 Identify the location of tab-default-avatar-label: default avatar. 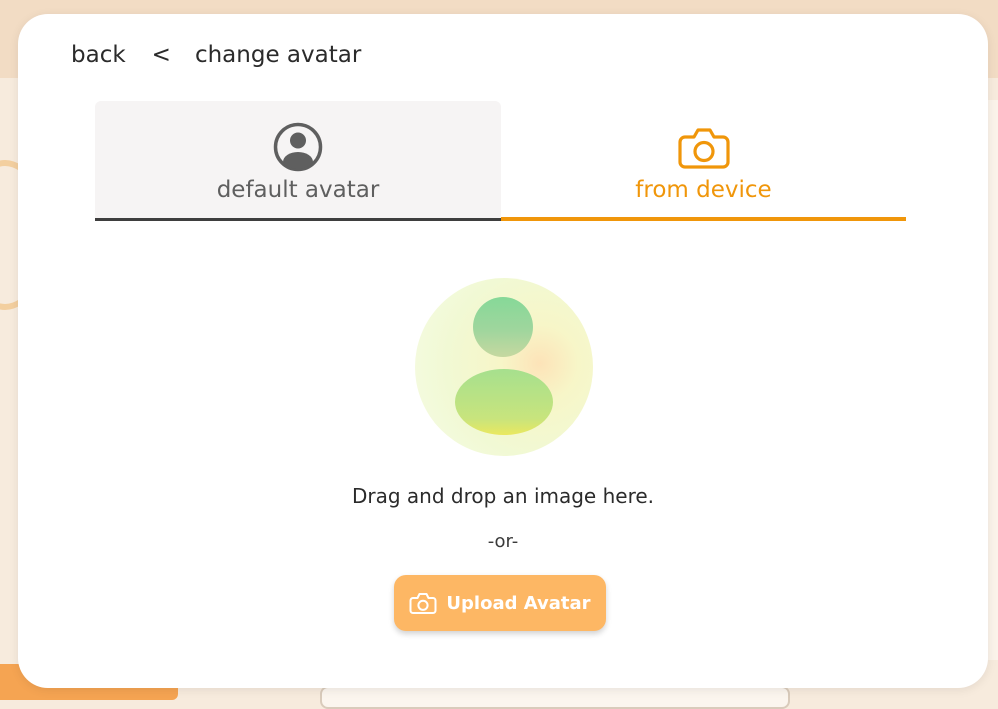
(298, 190).